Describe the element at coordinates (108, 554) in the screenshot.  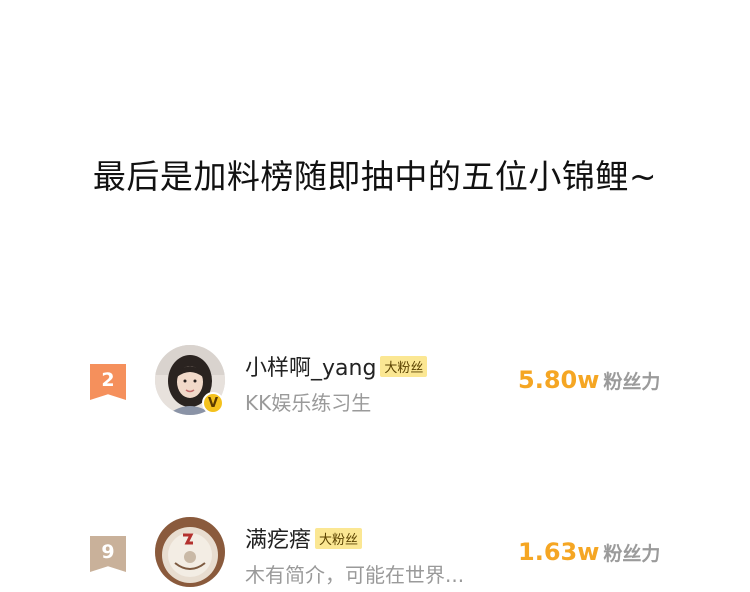
I see `rank-badge: 9` at that location.